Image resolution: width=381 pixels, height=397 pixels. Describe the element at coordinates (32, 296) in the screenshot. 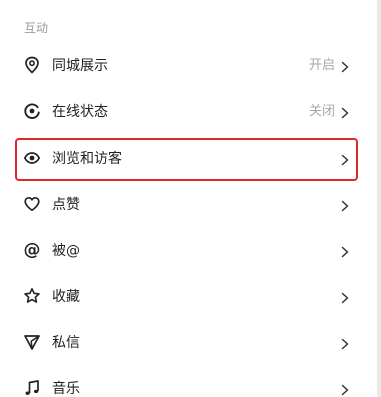

I see `star-icon` at that location.